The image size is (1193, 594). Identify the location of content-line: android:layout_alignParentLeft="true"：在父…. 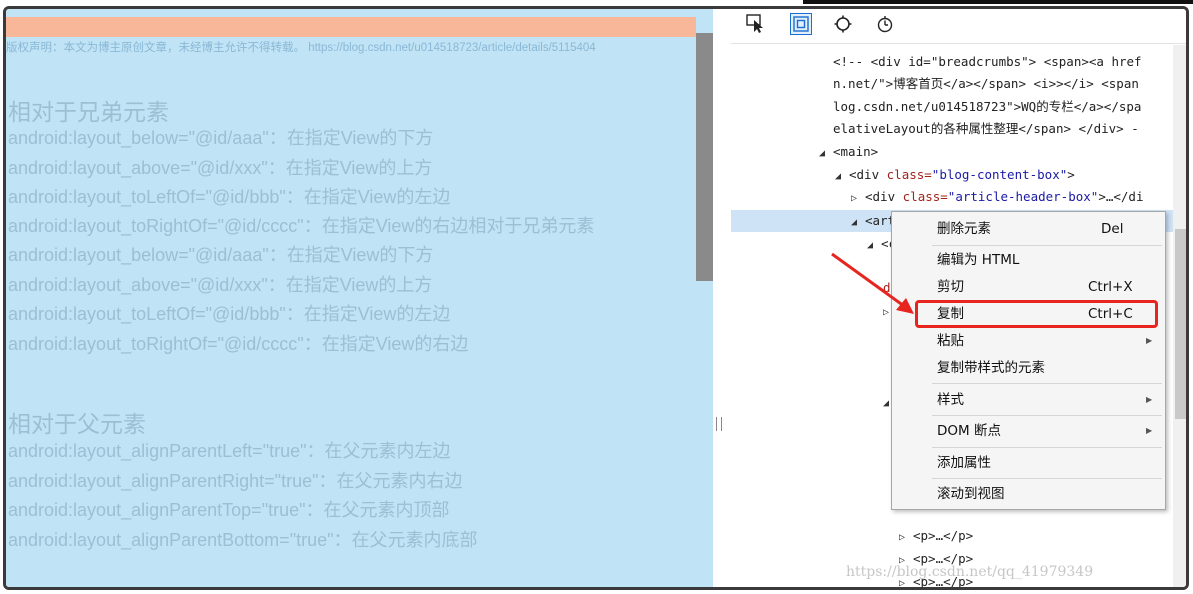
(229, 451).